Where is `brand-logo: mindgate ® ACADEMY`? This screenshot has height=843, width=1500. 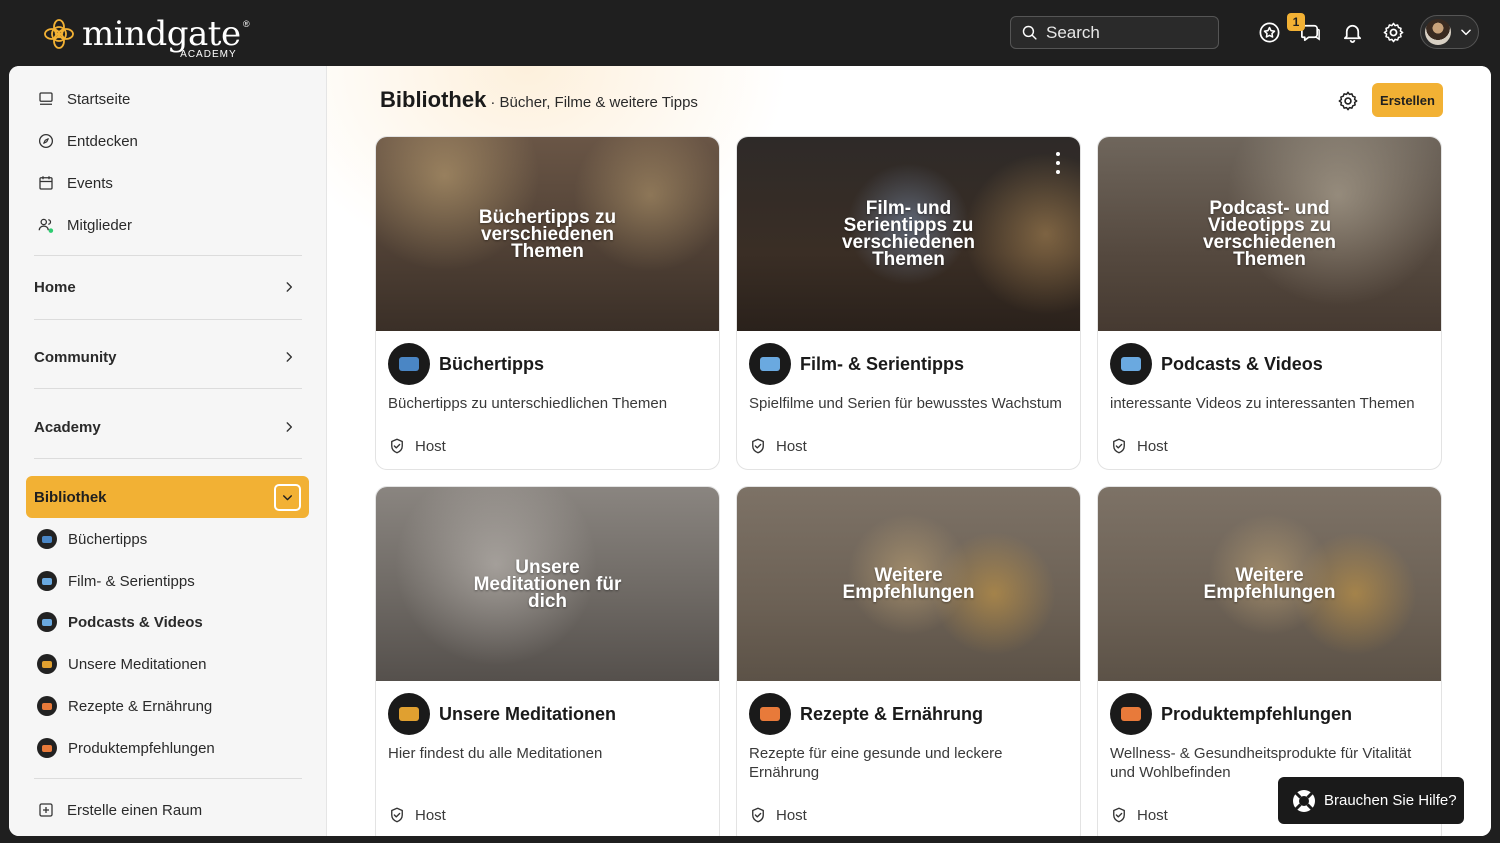 brand-logo: mindgate ® ACADEMY is located at coordinates (146, 36).